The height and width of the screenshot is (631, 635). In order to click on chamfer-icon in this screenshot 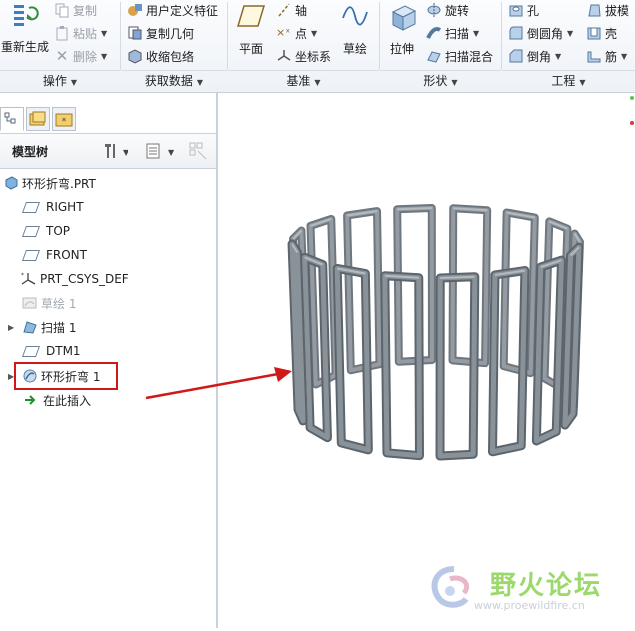, I will do `click(516, 56)`.